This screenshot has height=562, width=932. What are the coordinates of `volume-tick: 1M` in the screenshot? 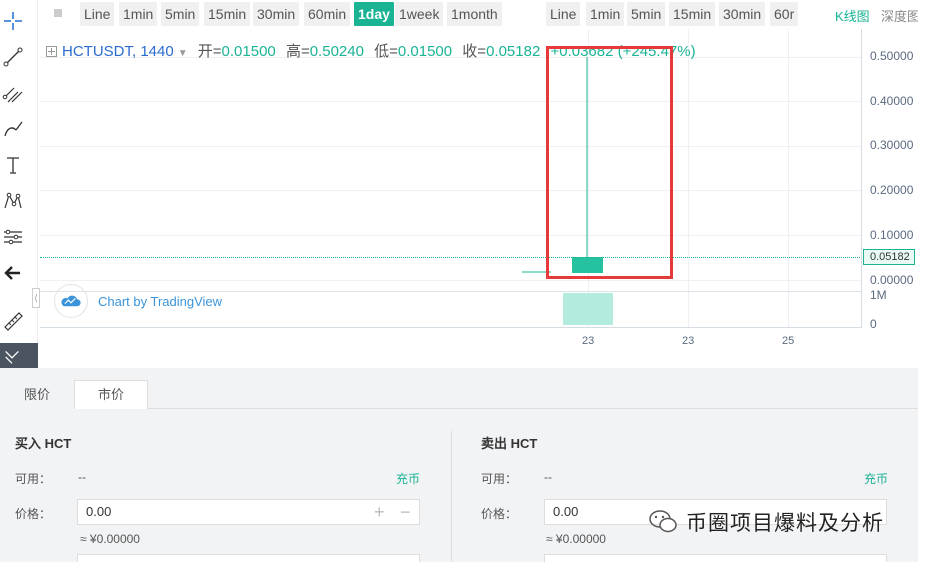 It's located at (878, 295).